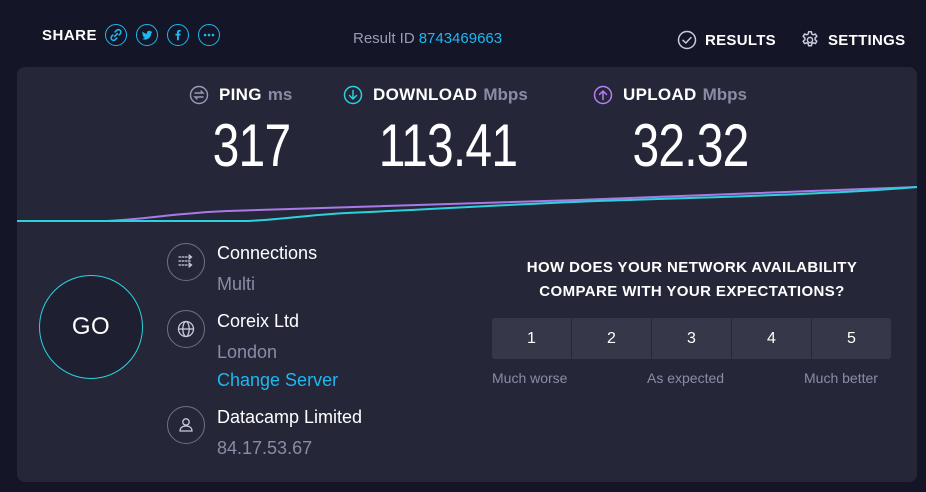 This screenshot has height=492, width=926. I want to click on connections-value: Multi, so click(236, 284).